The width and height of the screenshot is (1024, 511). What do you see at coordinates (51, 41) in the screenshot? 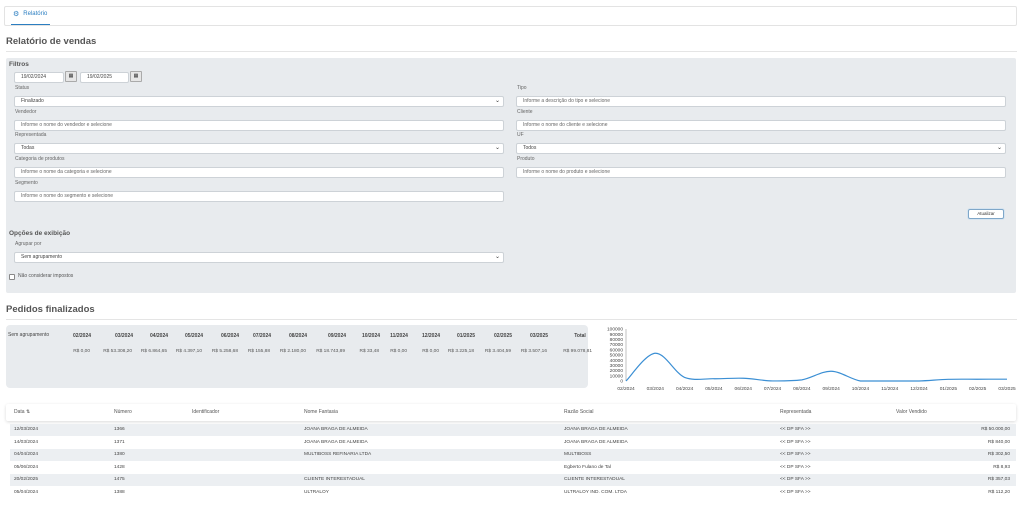
I see `page-title: Relatório de vendas` at bounding box center [51, 41].